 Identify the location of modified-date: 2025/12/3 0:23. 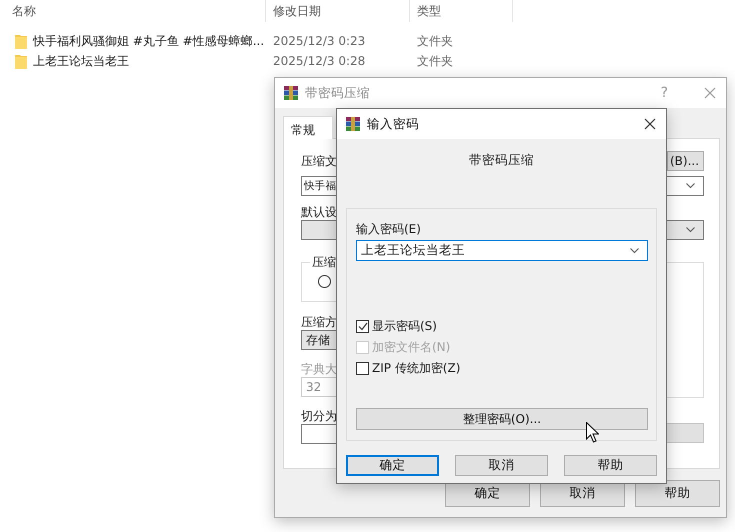
(319, 41).